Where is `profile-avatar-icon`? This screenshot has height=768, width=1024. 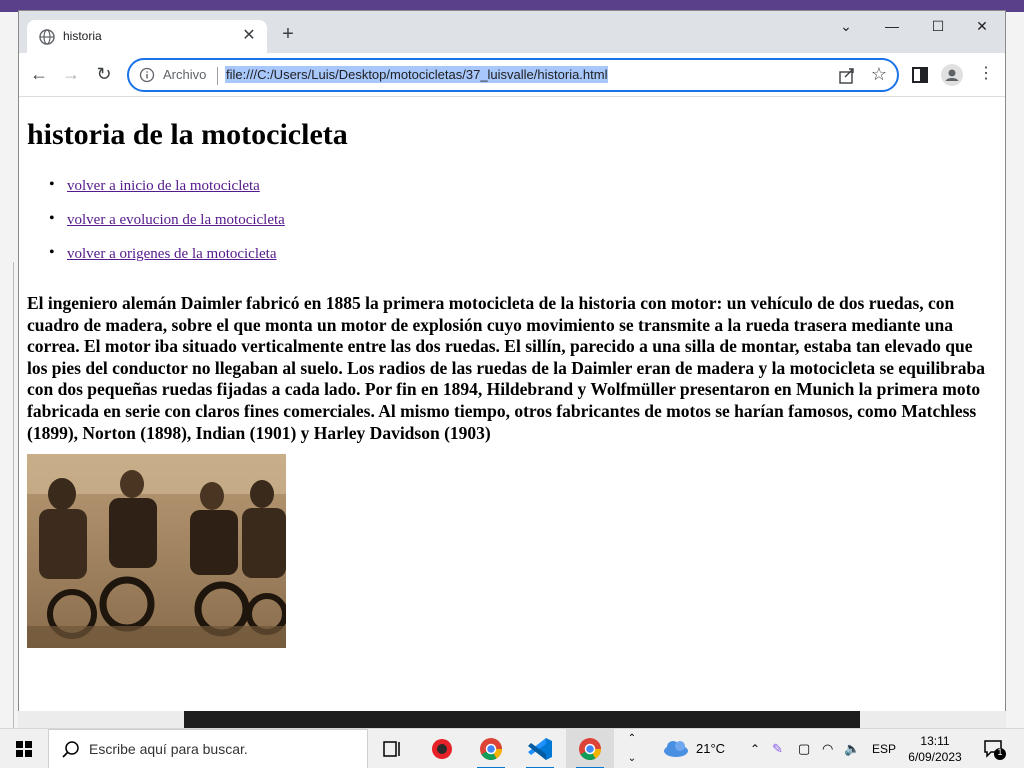 profile-avatar-icon is located at coordinates (952, 75).